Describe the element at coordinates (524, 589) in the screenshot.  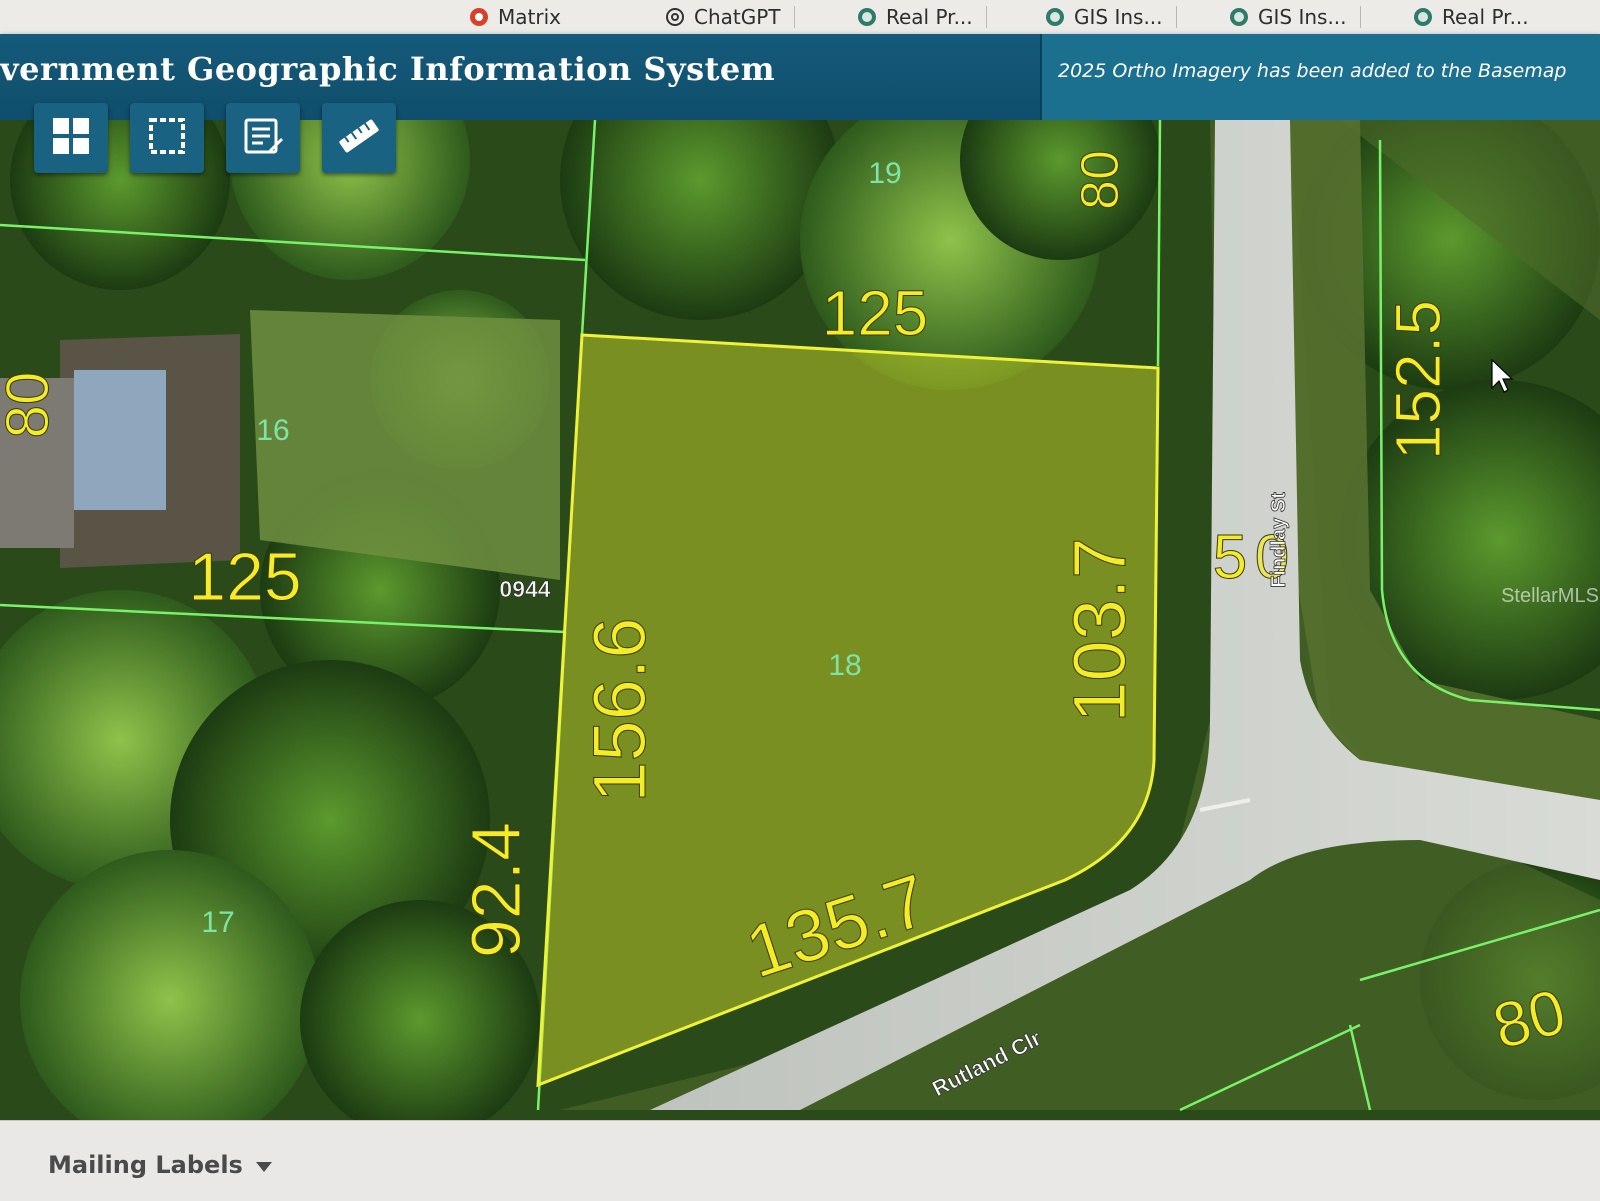
I see `parcel-id-label: 0944` at that location.